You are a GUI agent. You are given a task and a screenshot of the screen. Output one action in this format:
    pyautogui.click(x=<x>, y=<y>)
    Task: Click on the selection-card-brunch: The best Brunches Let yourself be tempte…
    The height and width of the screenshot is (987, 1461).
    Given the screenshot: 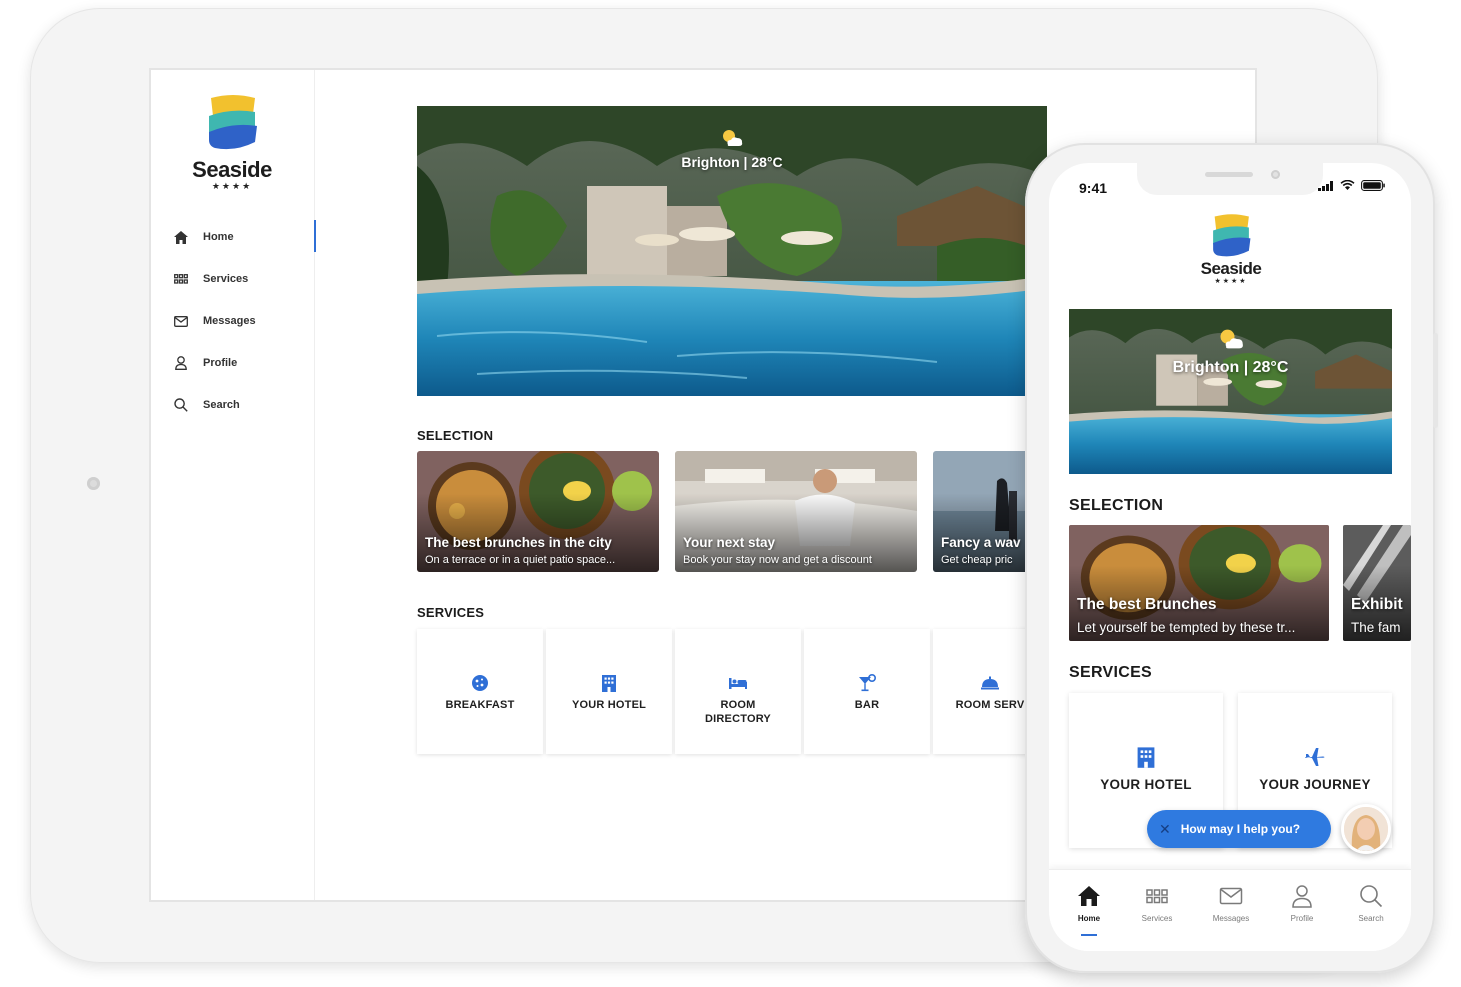 What is the action you would take?
    pyautogui.click(x=1199, y=583)
    